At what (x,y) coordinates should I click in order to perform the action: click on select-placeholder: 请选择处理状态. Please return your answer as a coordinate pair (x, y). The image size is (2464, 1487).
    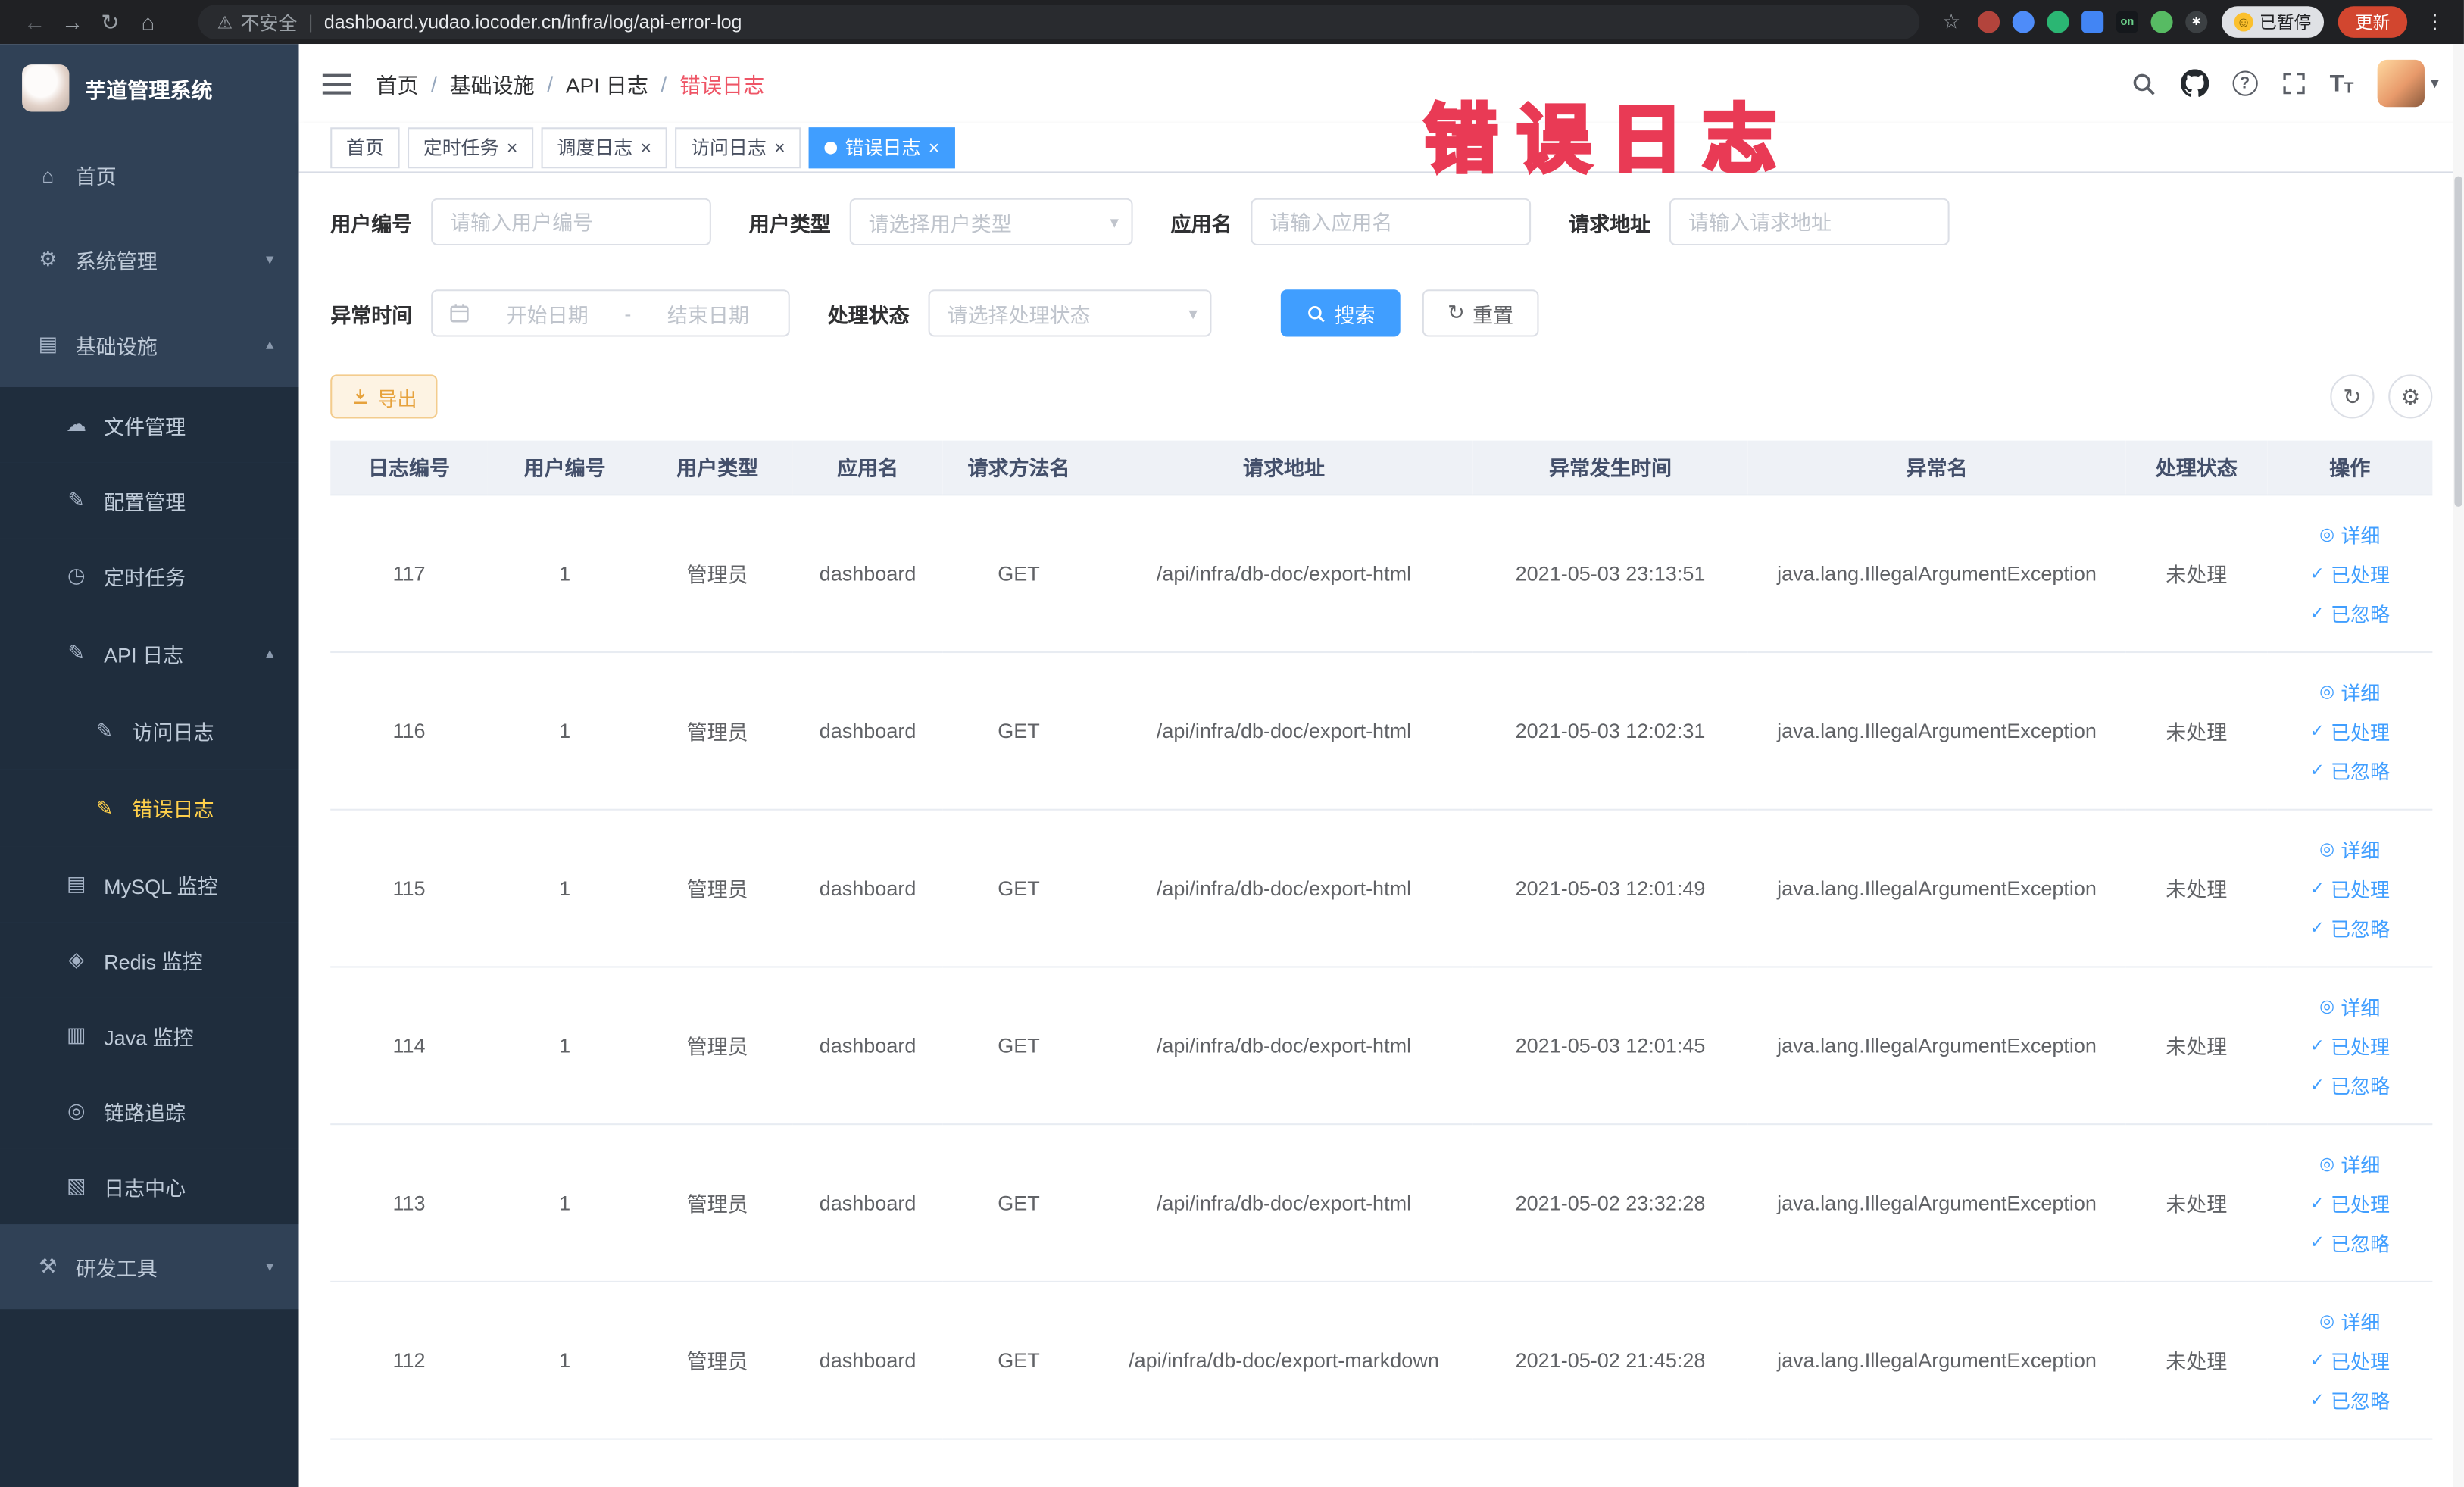
    Looking at the image, I should click on (1019, 314).